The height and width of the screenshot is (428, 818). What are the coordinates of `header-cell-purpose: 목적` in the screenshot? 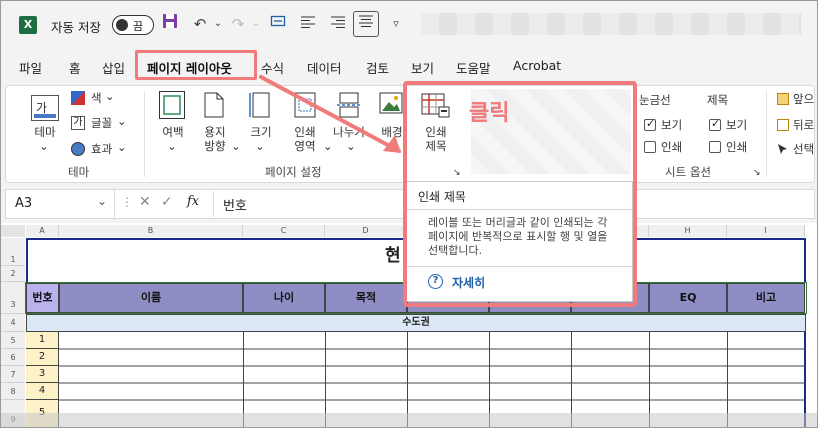 It's located at (366, 298).